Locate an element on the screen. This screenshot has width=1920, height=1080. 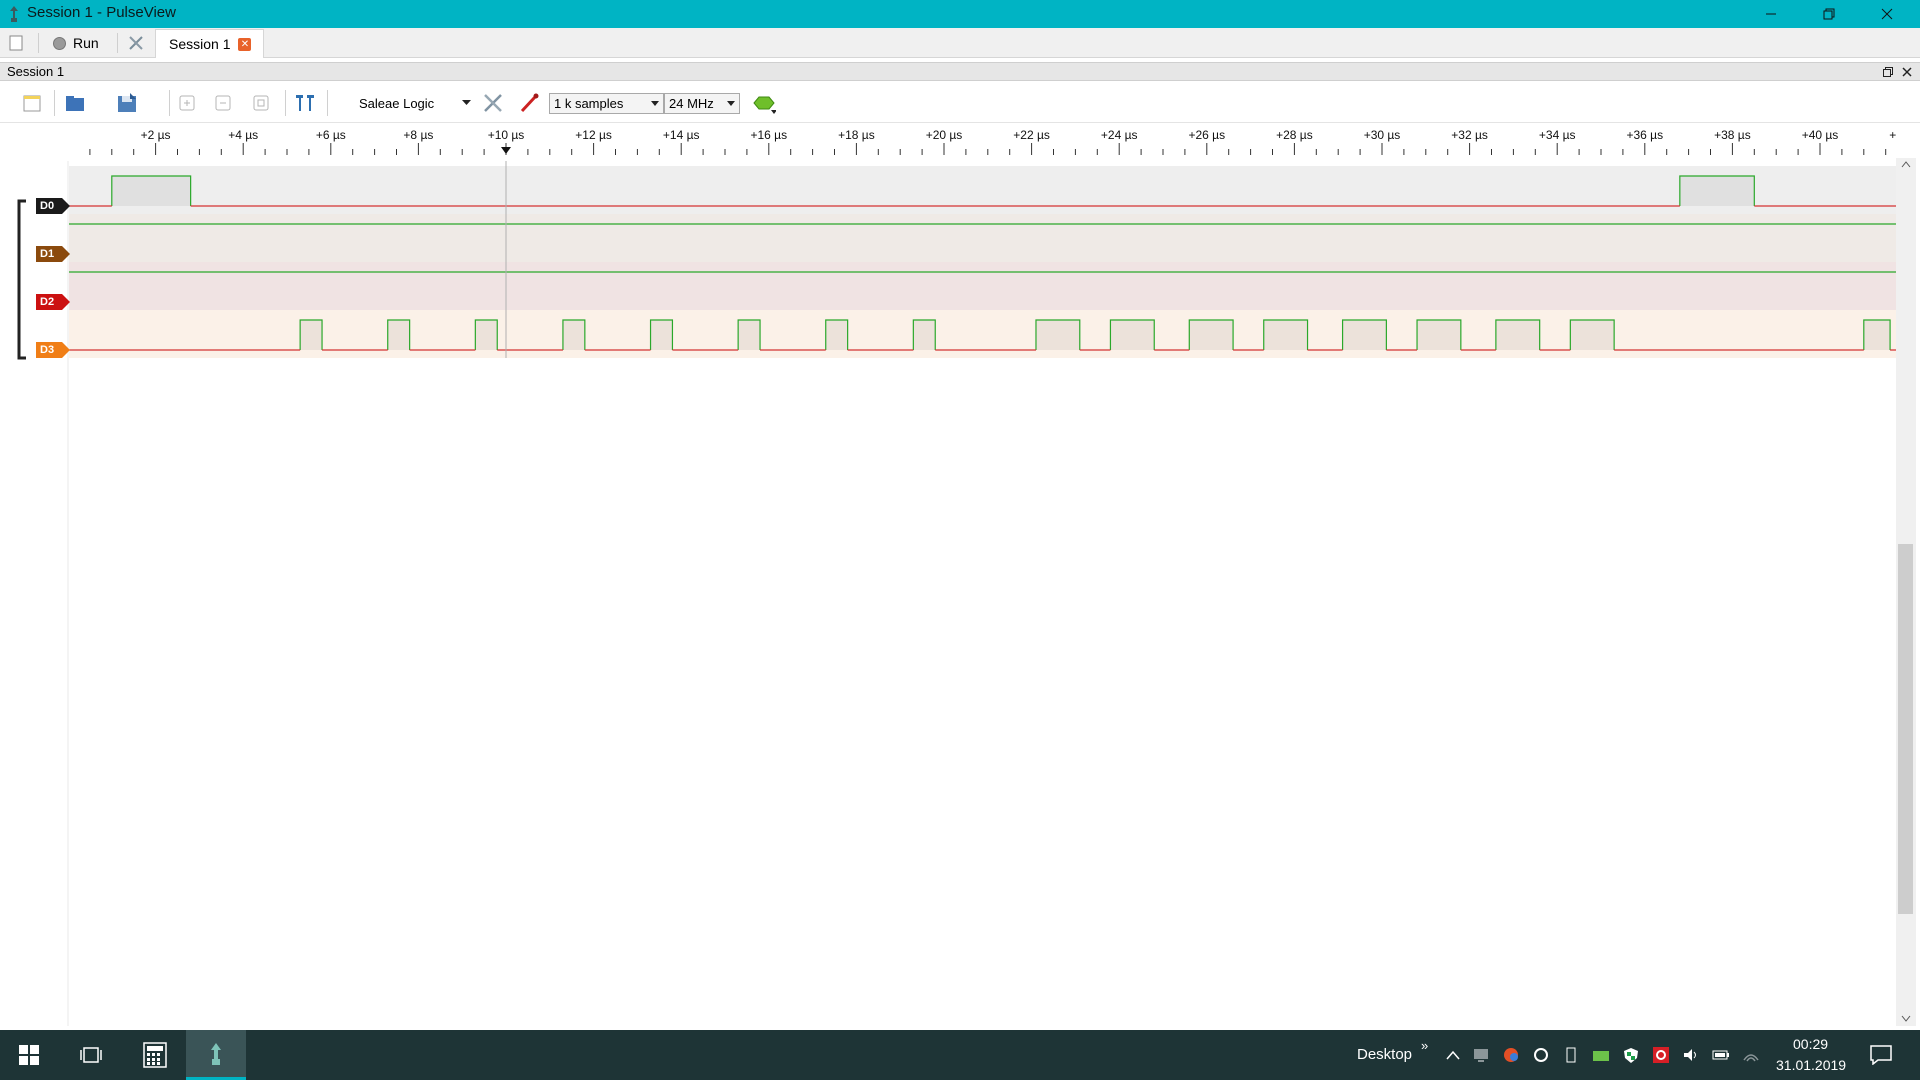
new-view-button is located at coordinates (16, 43).